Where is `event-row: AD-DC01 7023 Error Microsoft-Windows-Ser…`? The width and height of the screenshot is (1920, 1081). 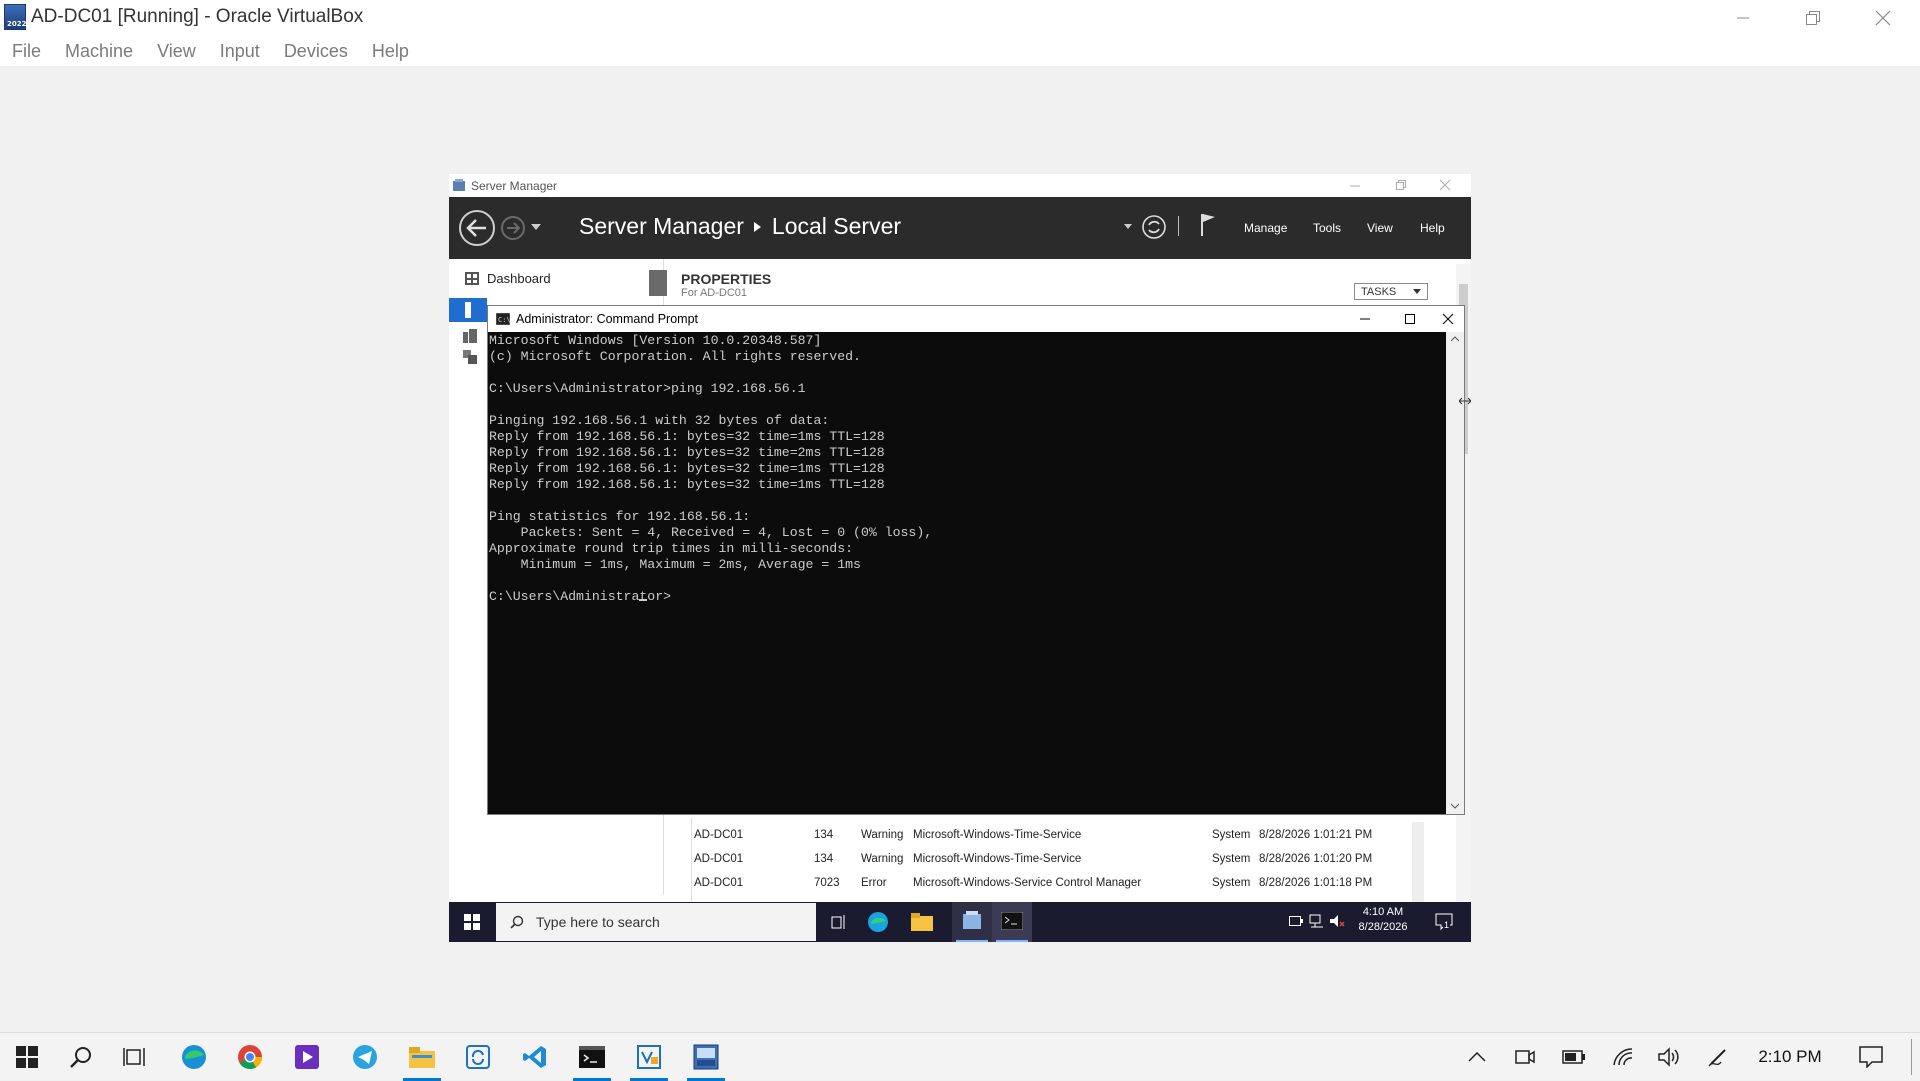 event-row: AD-DC01 7023 Error Microsoft-Windows-Ser… is located at coordinates (1033, 883).